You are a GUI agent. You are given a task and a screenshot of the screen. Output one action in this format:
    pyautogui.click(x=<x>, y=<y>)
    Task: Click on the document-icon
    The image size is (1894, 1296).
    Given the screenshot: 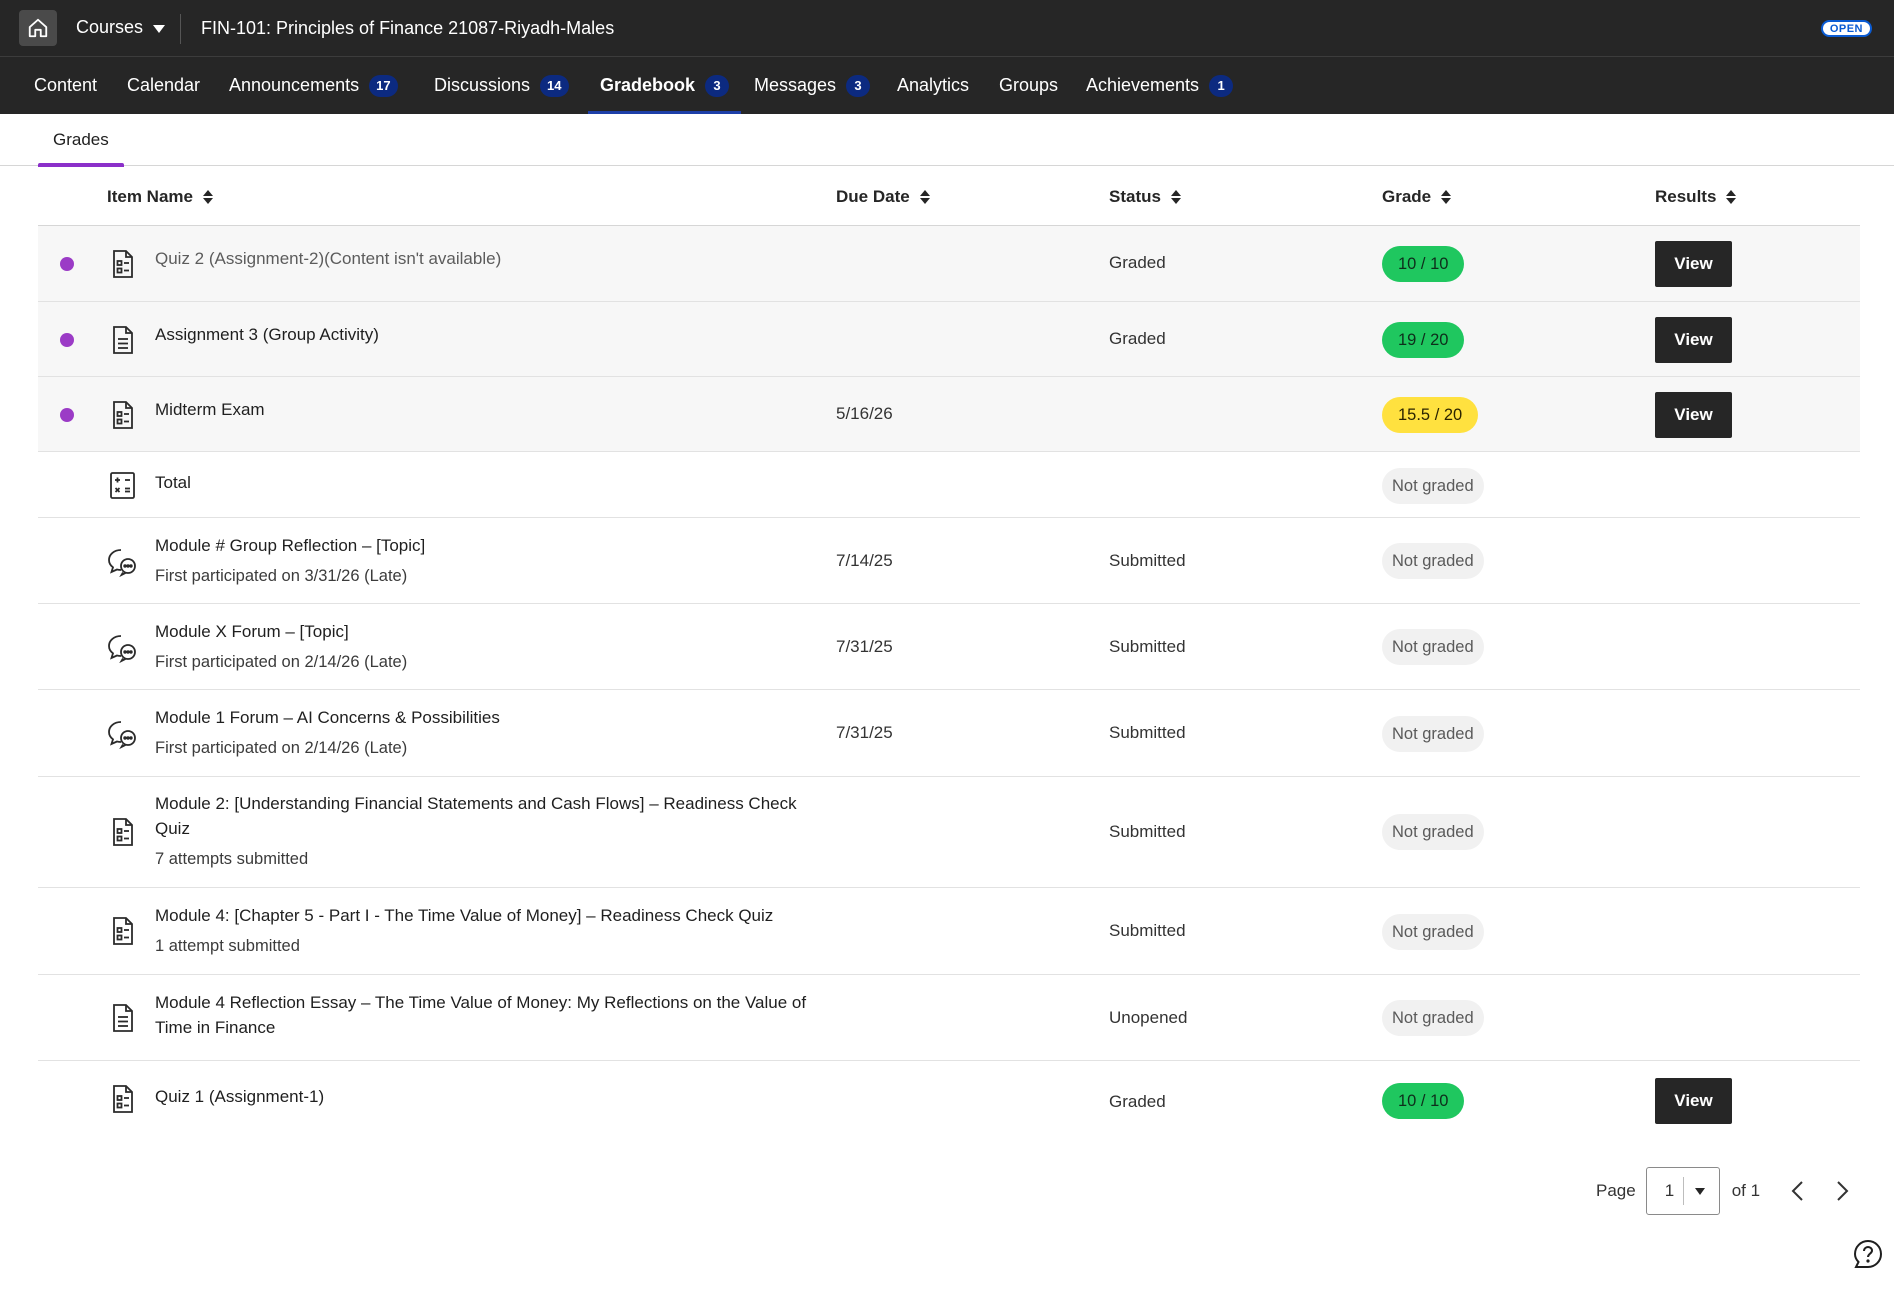 What is the action you would take?
    pyautogui.click(x=122, y=1018)
    